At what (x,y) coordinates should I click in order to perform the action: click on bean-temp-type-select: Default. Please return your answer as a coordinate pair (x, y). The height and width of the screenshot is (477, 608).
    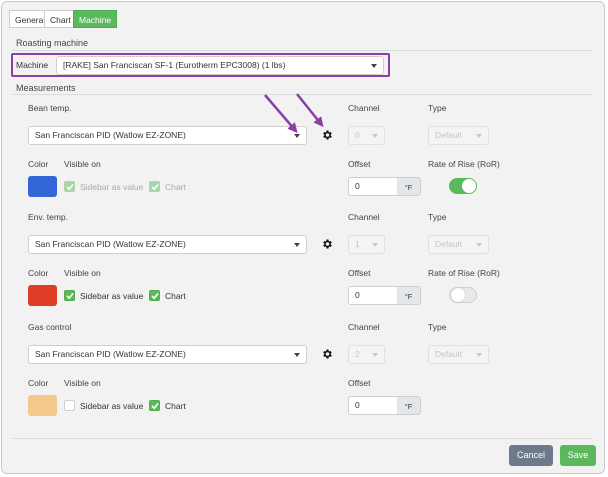
    Looking at the image, I should click on (458, 135).